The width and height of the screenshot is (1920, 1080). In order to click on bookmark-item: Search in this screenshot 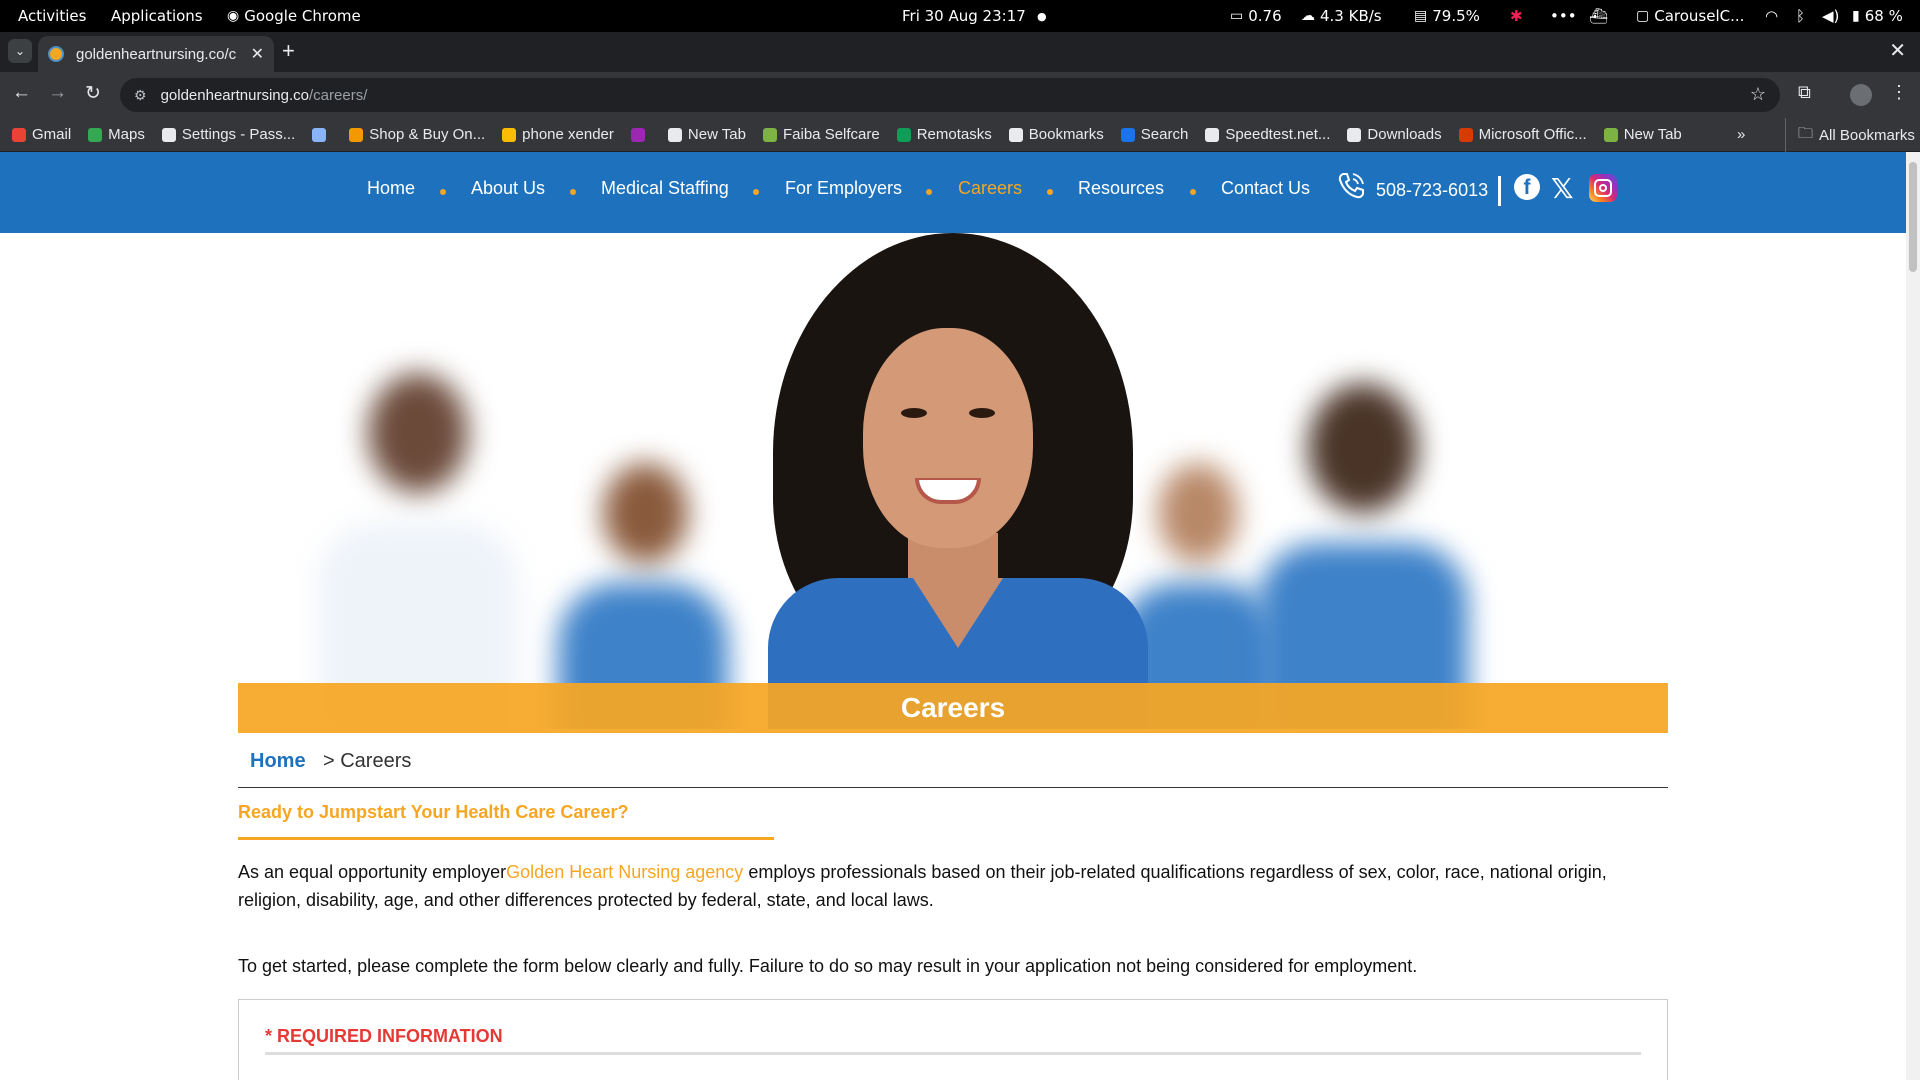, I will do `click(1154, 134)`.